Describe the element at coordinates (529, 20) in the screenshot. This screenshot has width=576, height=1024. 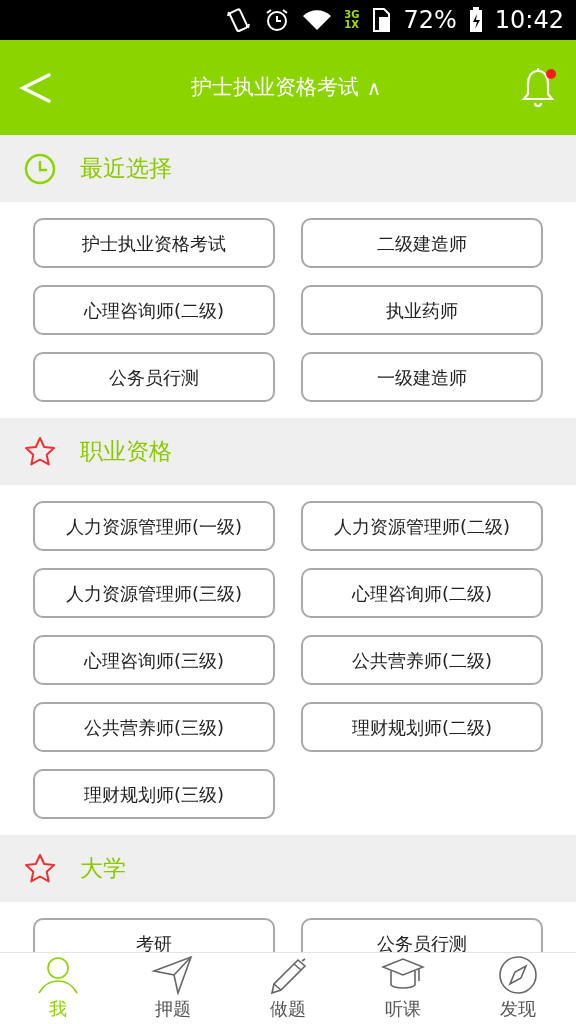
I see `clock-time: 10:42` at that location.